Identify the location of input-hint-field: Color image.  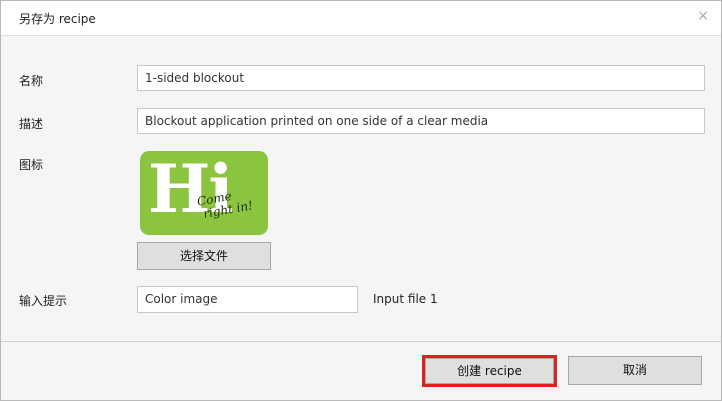
(247, 299).